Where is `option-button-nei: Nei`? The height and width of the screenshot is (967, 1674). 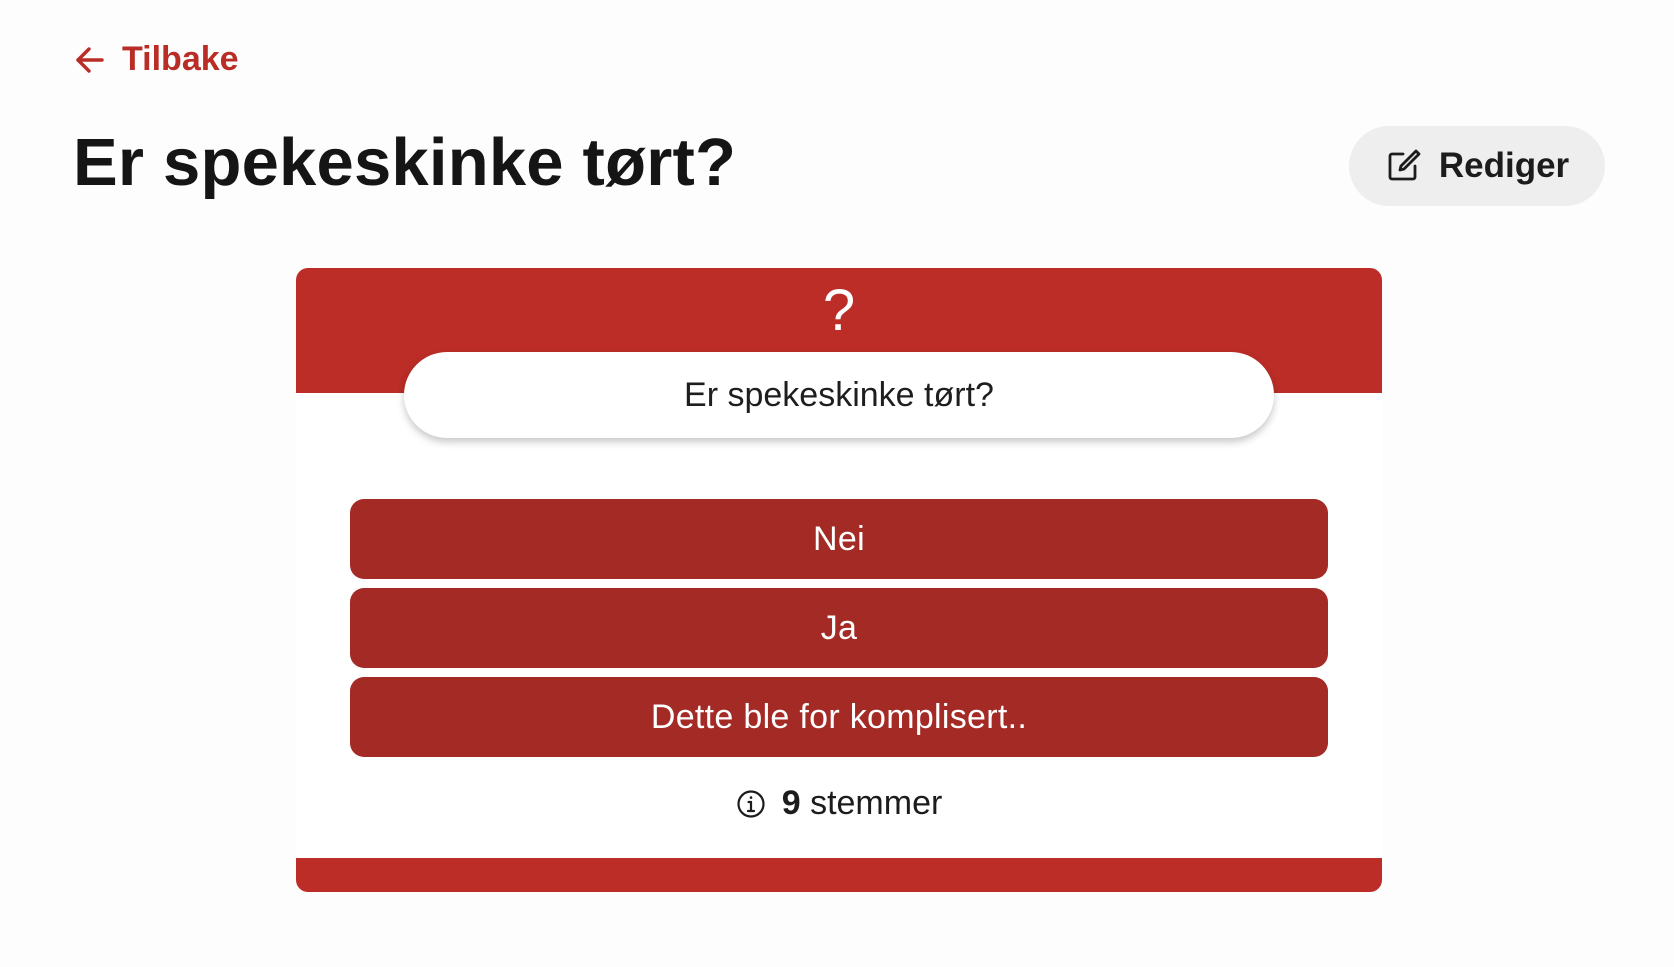 option-button-nei: Nei is located at coordinates (839, 539).